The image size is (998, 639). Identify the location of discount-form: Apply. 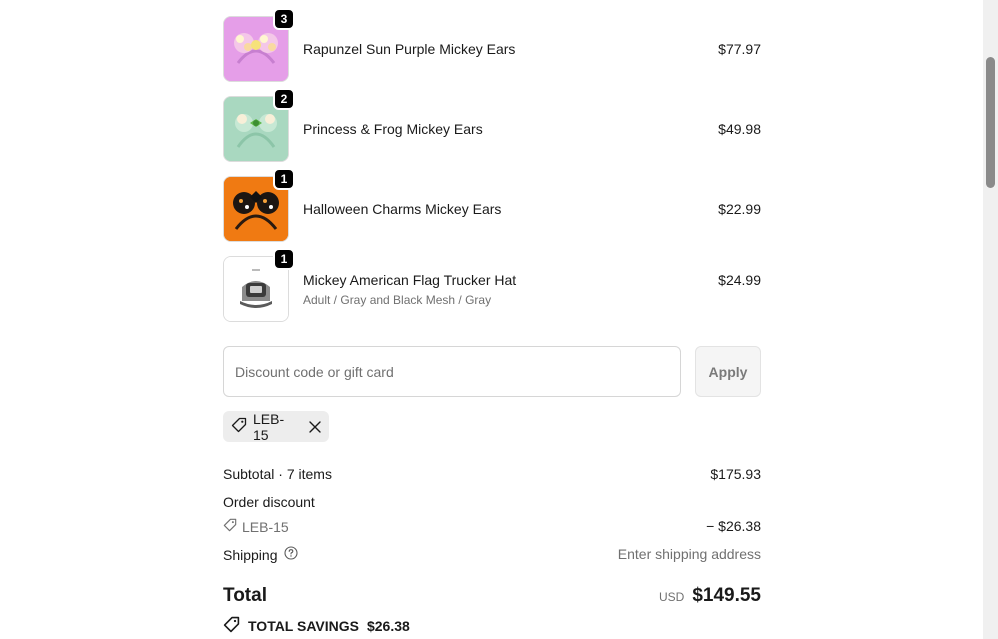
(492, 371).